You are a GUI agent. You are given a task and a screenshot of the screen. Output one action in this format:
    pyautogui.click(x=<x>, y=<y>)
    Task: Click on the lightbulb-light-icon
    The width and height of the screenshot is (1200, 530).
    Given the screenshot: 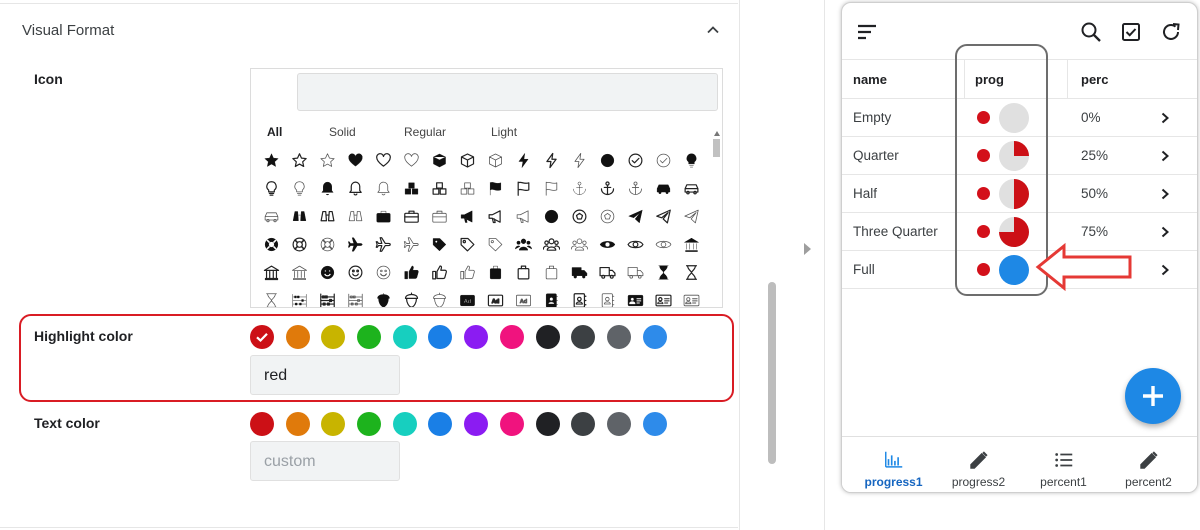 What is the action you would take?
    pyautogui.click(x=299, y=188)
    